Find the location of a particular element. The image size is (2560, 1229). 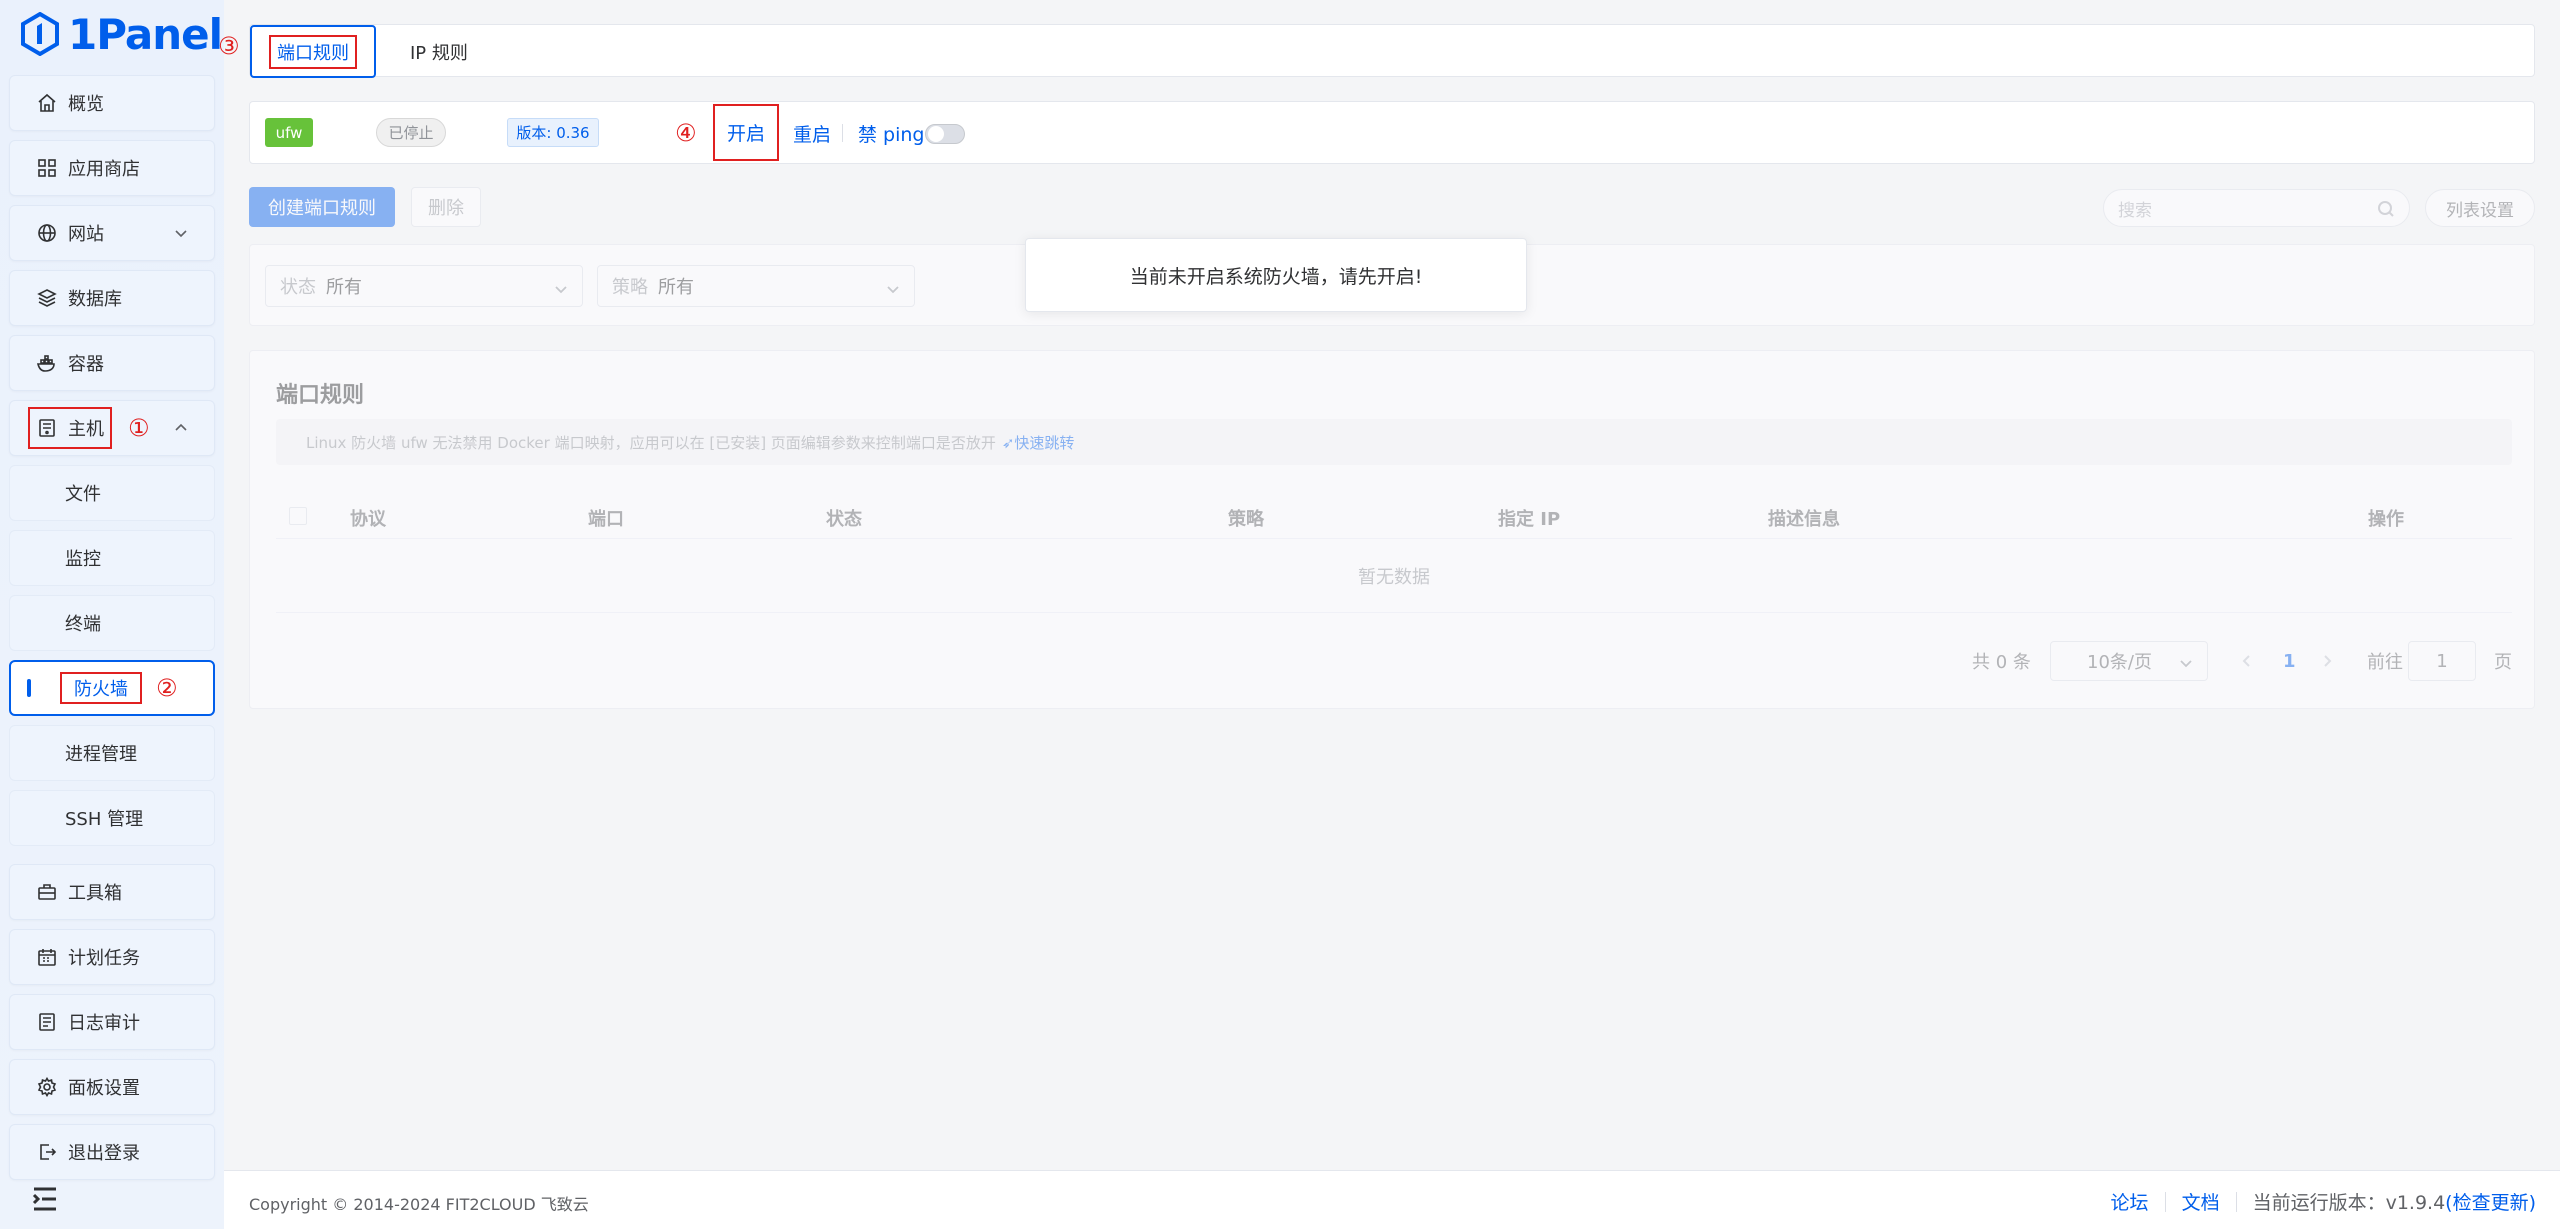

strategy-filter-select: 策略 所有 is located at coordinates (756, 286).